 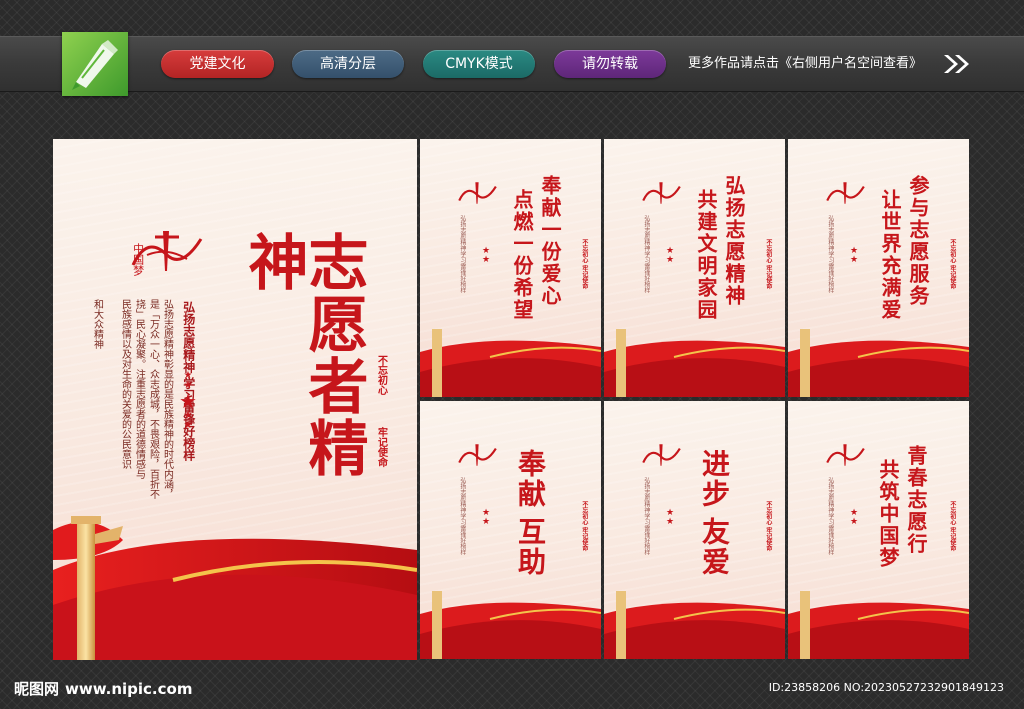 What do you see at coordinates (129, 689) in the screenshot?
I see `site-url: www.nipic.com` at bounding box center [129, 689].